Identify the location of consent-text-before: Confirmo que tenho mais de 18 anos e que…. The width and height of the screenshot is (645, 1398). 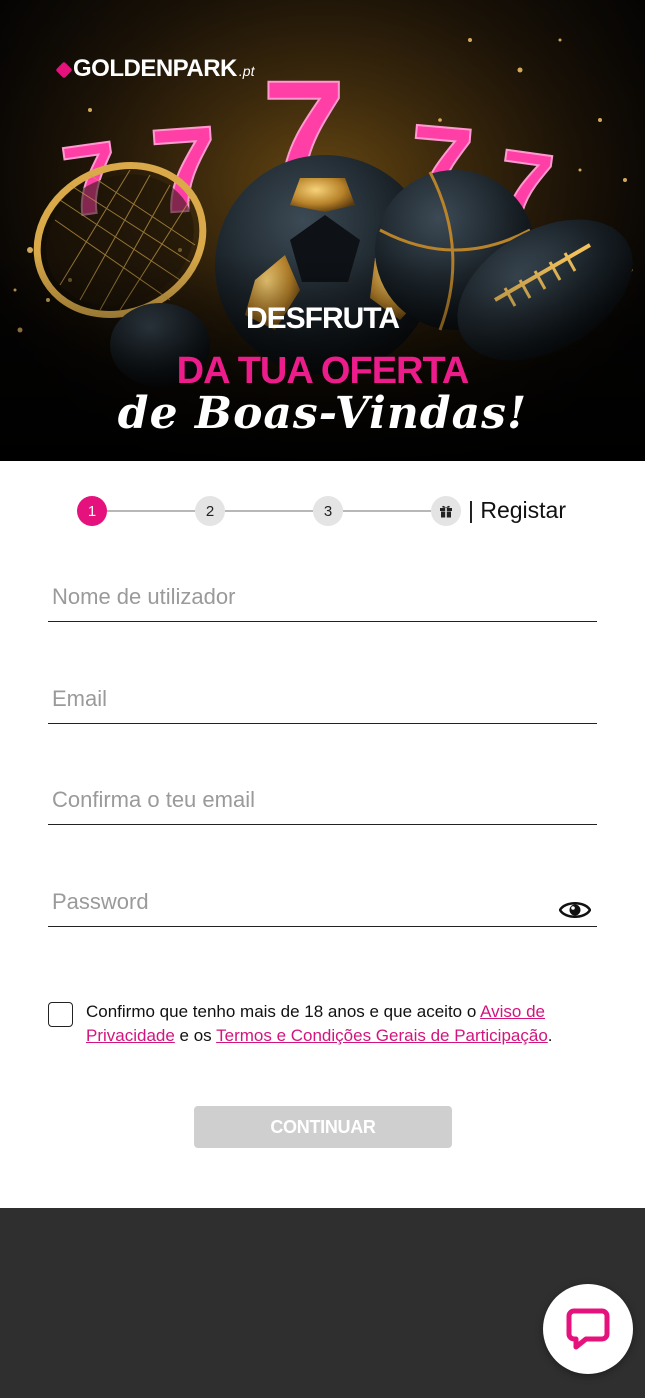
(283, 1011).